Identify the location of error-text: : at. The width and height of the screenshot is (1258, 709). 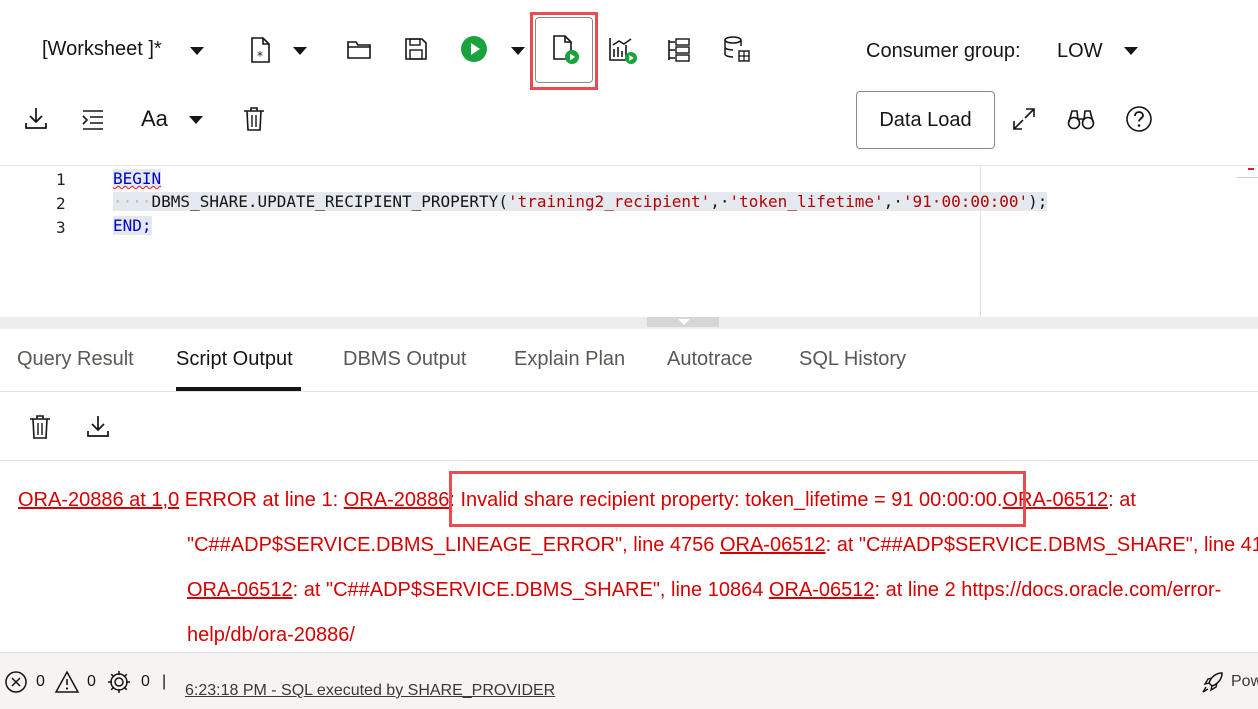
(1122, 500).